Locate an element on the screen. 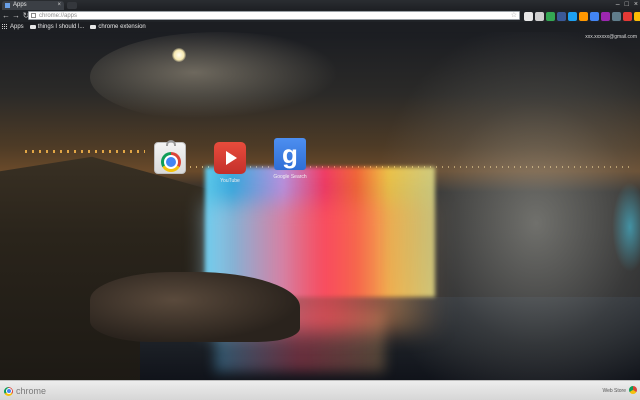  app-tile-youtube: YouTube is located at coordinates (230, 163).